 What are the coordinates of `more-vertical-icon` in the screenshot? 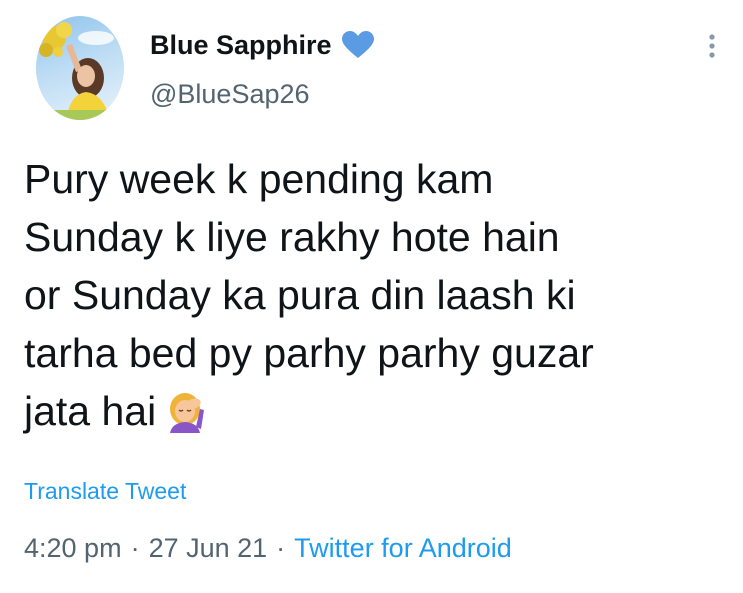 It's located at (712, 46).